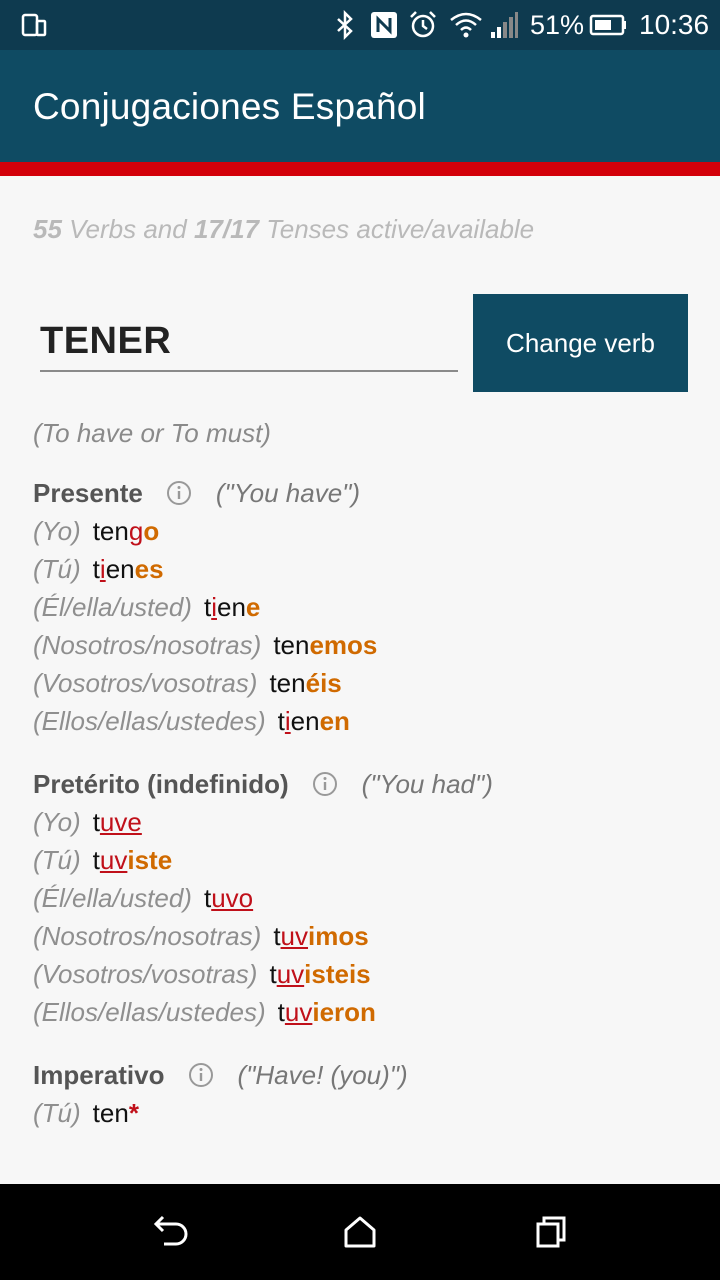 The image size is (720, 1280). What do you see at coordinates (34, 25) in the screenshot?
I see `screen-rotate-icon` at bounding box center [34, 25].